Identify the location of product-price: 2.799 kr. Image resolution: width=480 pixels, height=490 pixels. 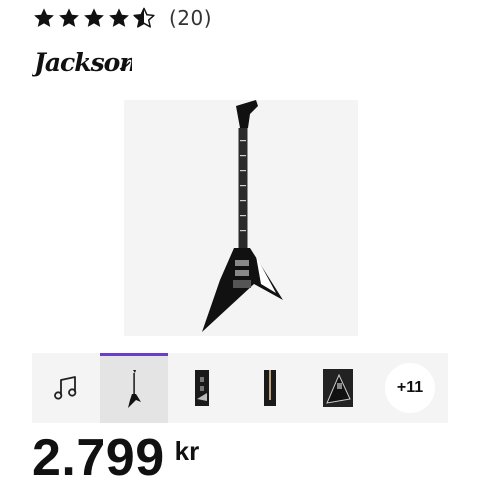
(115, 458).